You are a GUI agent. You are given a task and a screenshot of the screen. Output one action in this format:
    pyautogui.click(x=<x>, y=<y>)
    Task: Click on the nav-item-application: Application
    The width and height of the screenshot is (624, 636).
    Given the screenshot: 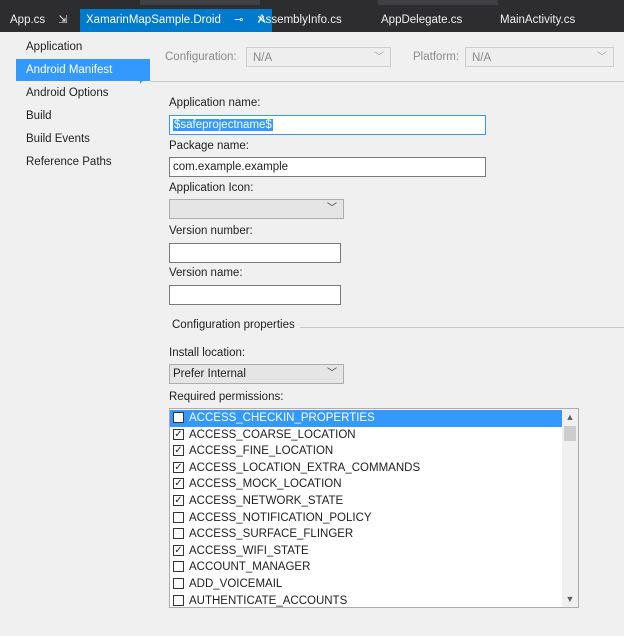 What is the action you would take?
    pyautogui.click(x=49, y=47)
    